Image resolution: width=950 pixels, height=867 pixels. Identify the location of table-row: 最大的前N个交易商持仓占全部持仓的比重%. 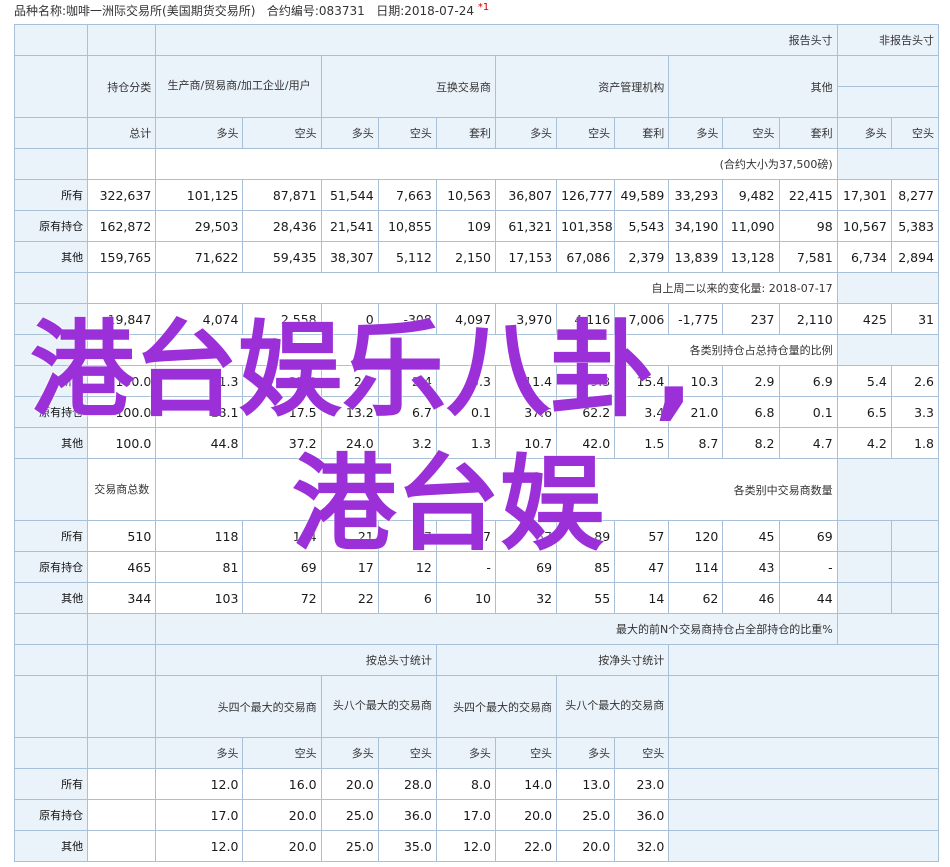
(476, 629).